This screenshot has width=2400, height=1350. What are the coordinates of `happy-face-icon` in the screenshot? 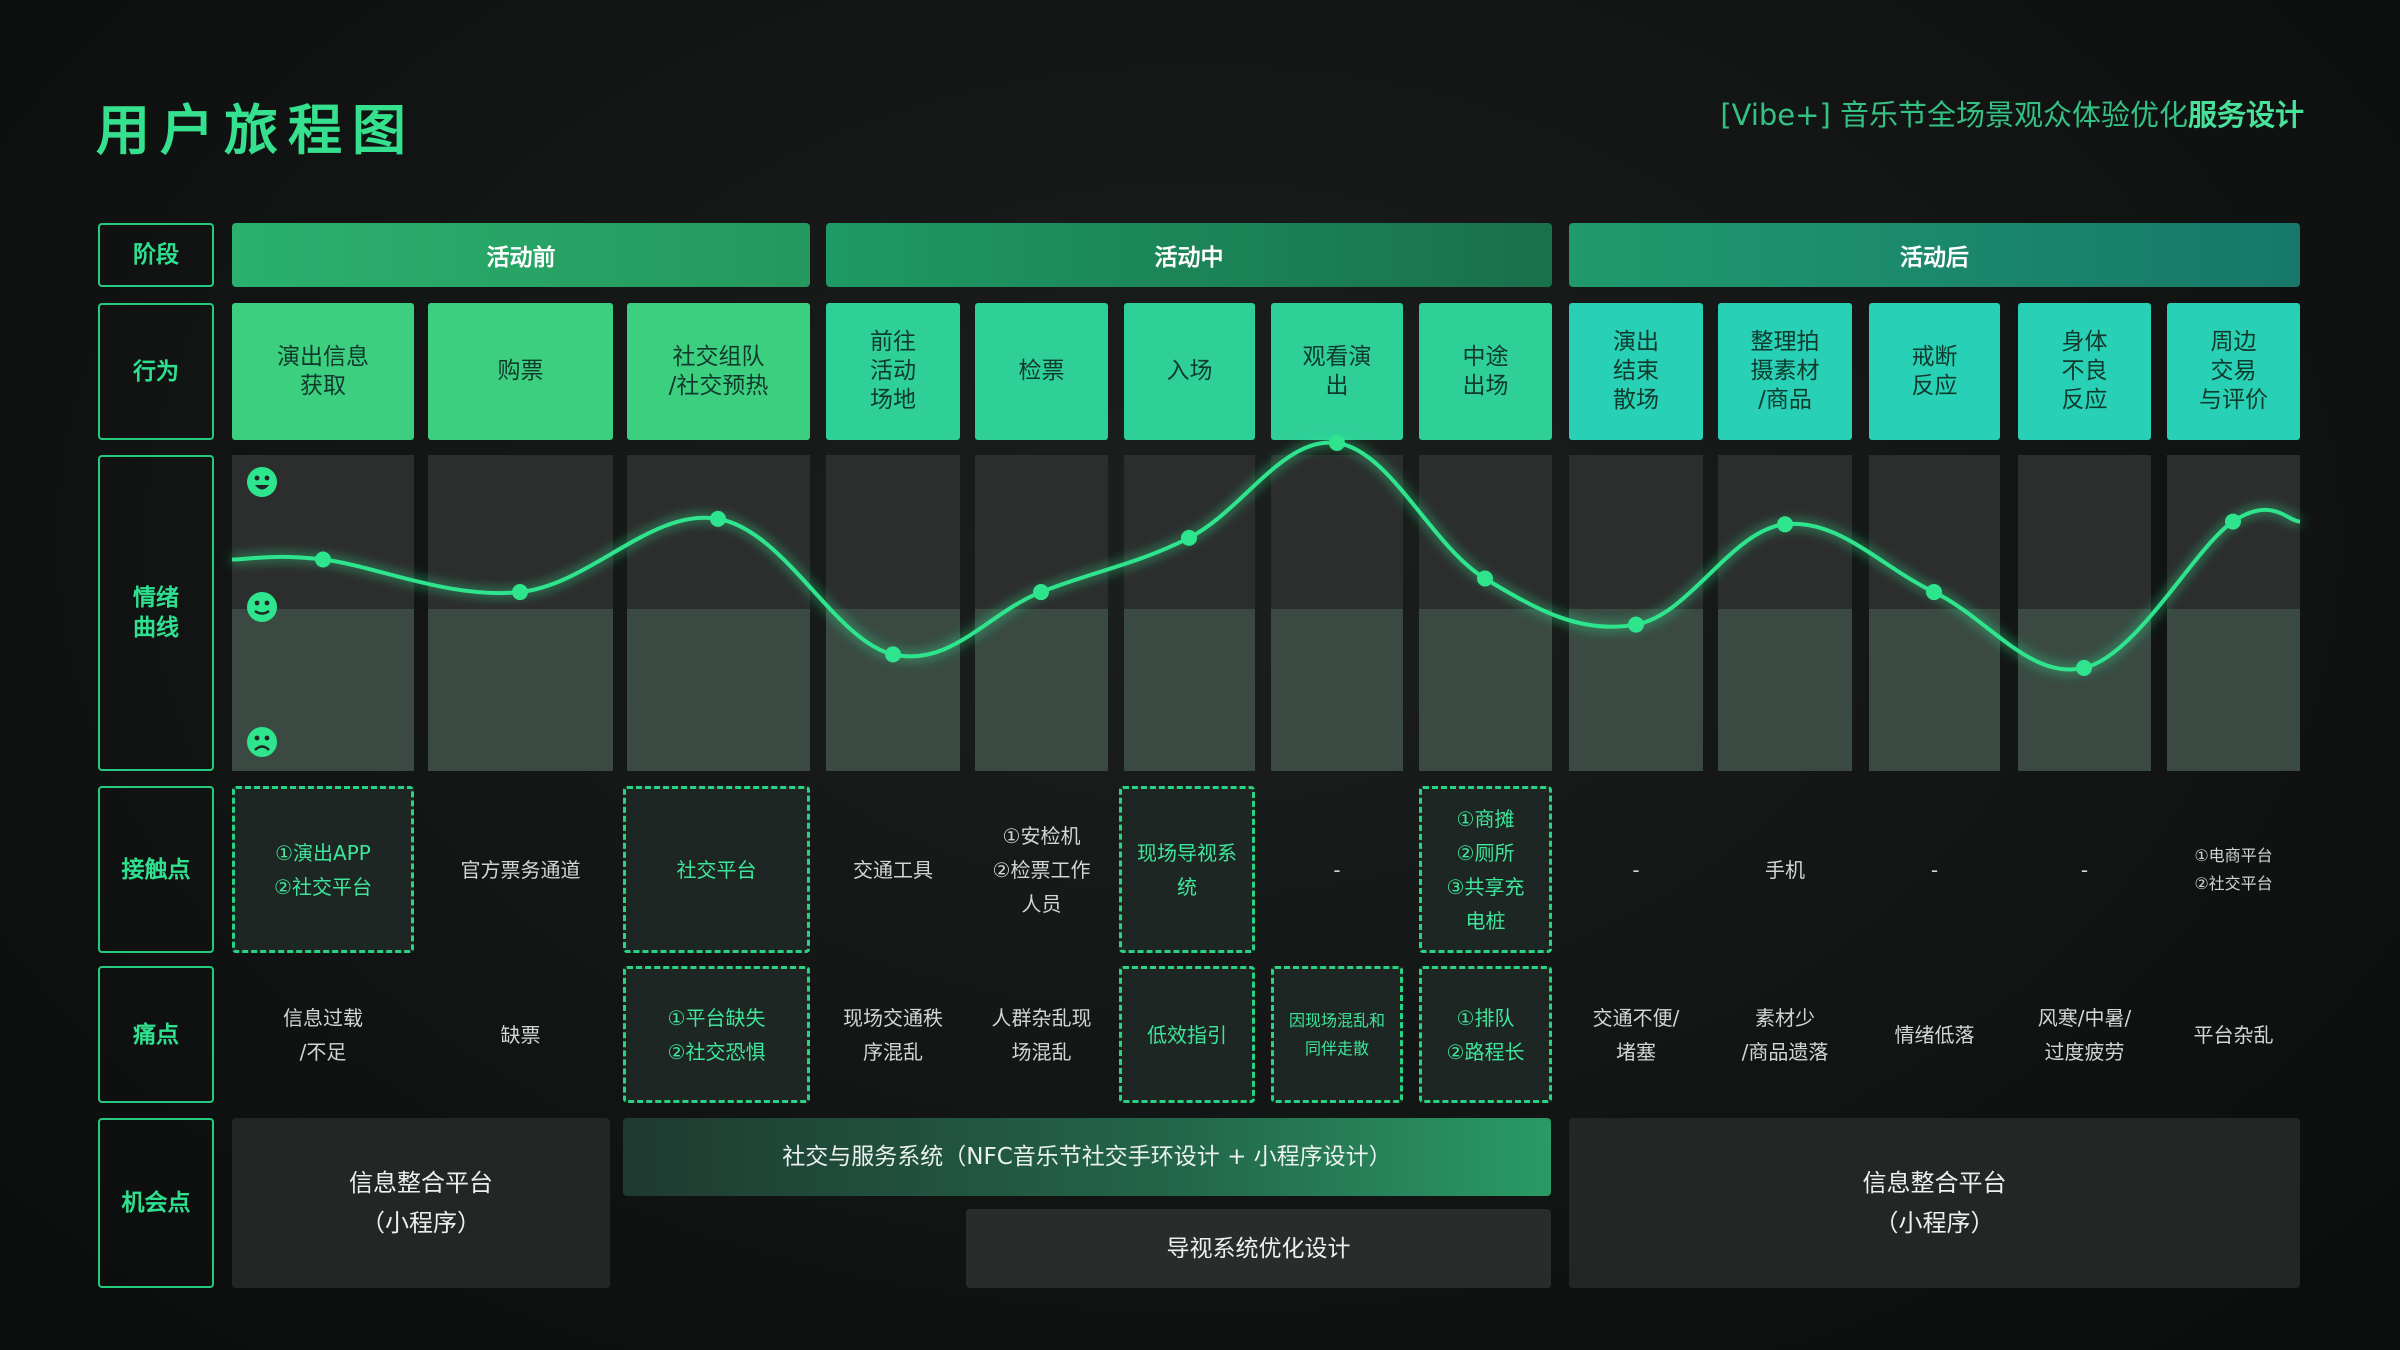 It's located at (262, 482).